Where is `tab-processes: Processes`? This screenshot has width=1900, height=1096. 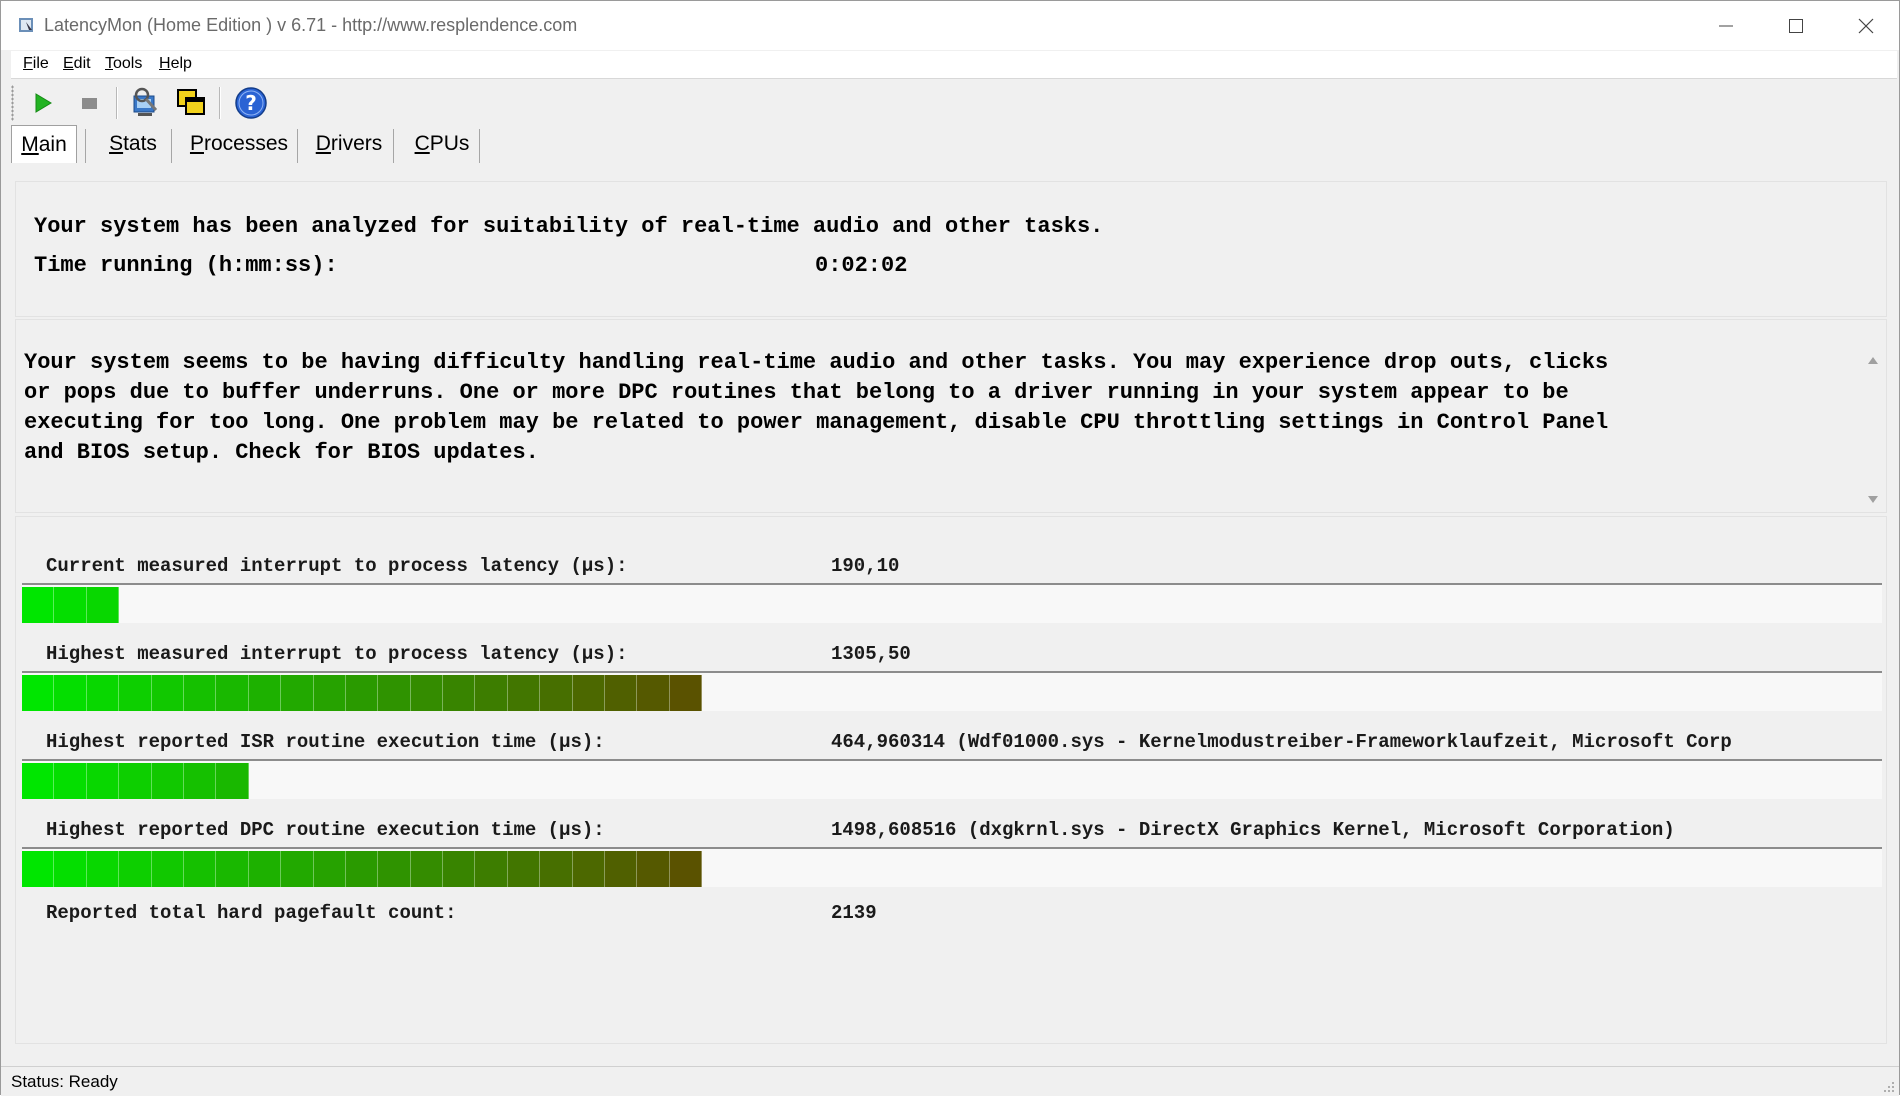 tab-processes: Processes is located at coordinates (239, 144).